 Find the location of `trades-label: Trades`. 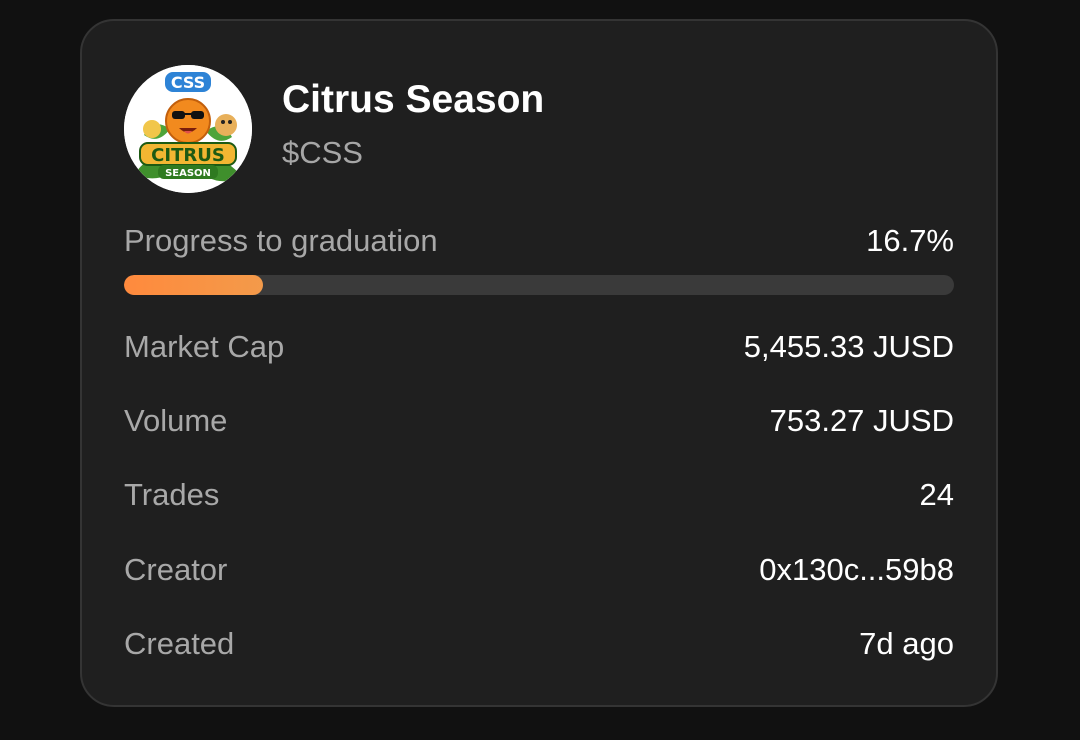

trades-label: Trades is located at coordinates (172, 494).